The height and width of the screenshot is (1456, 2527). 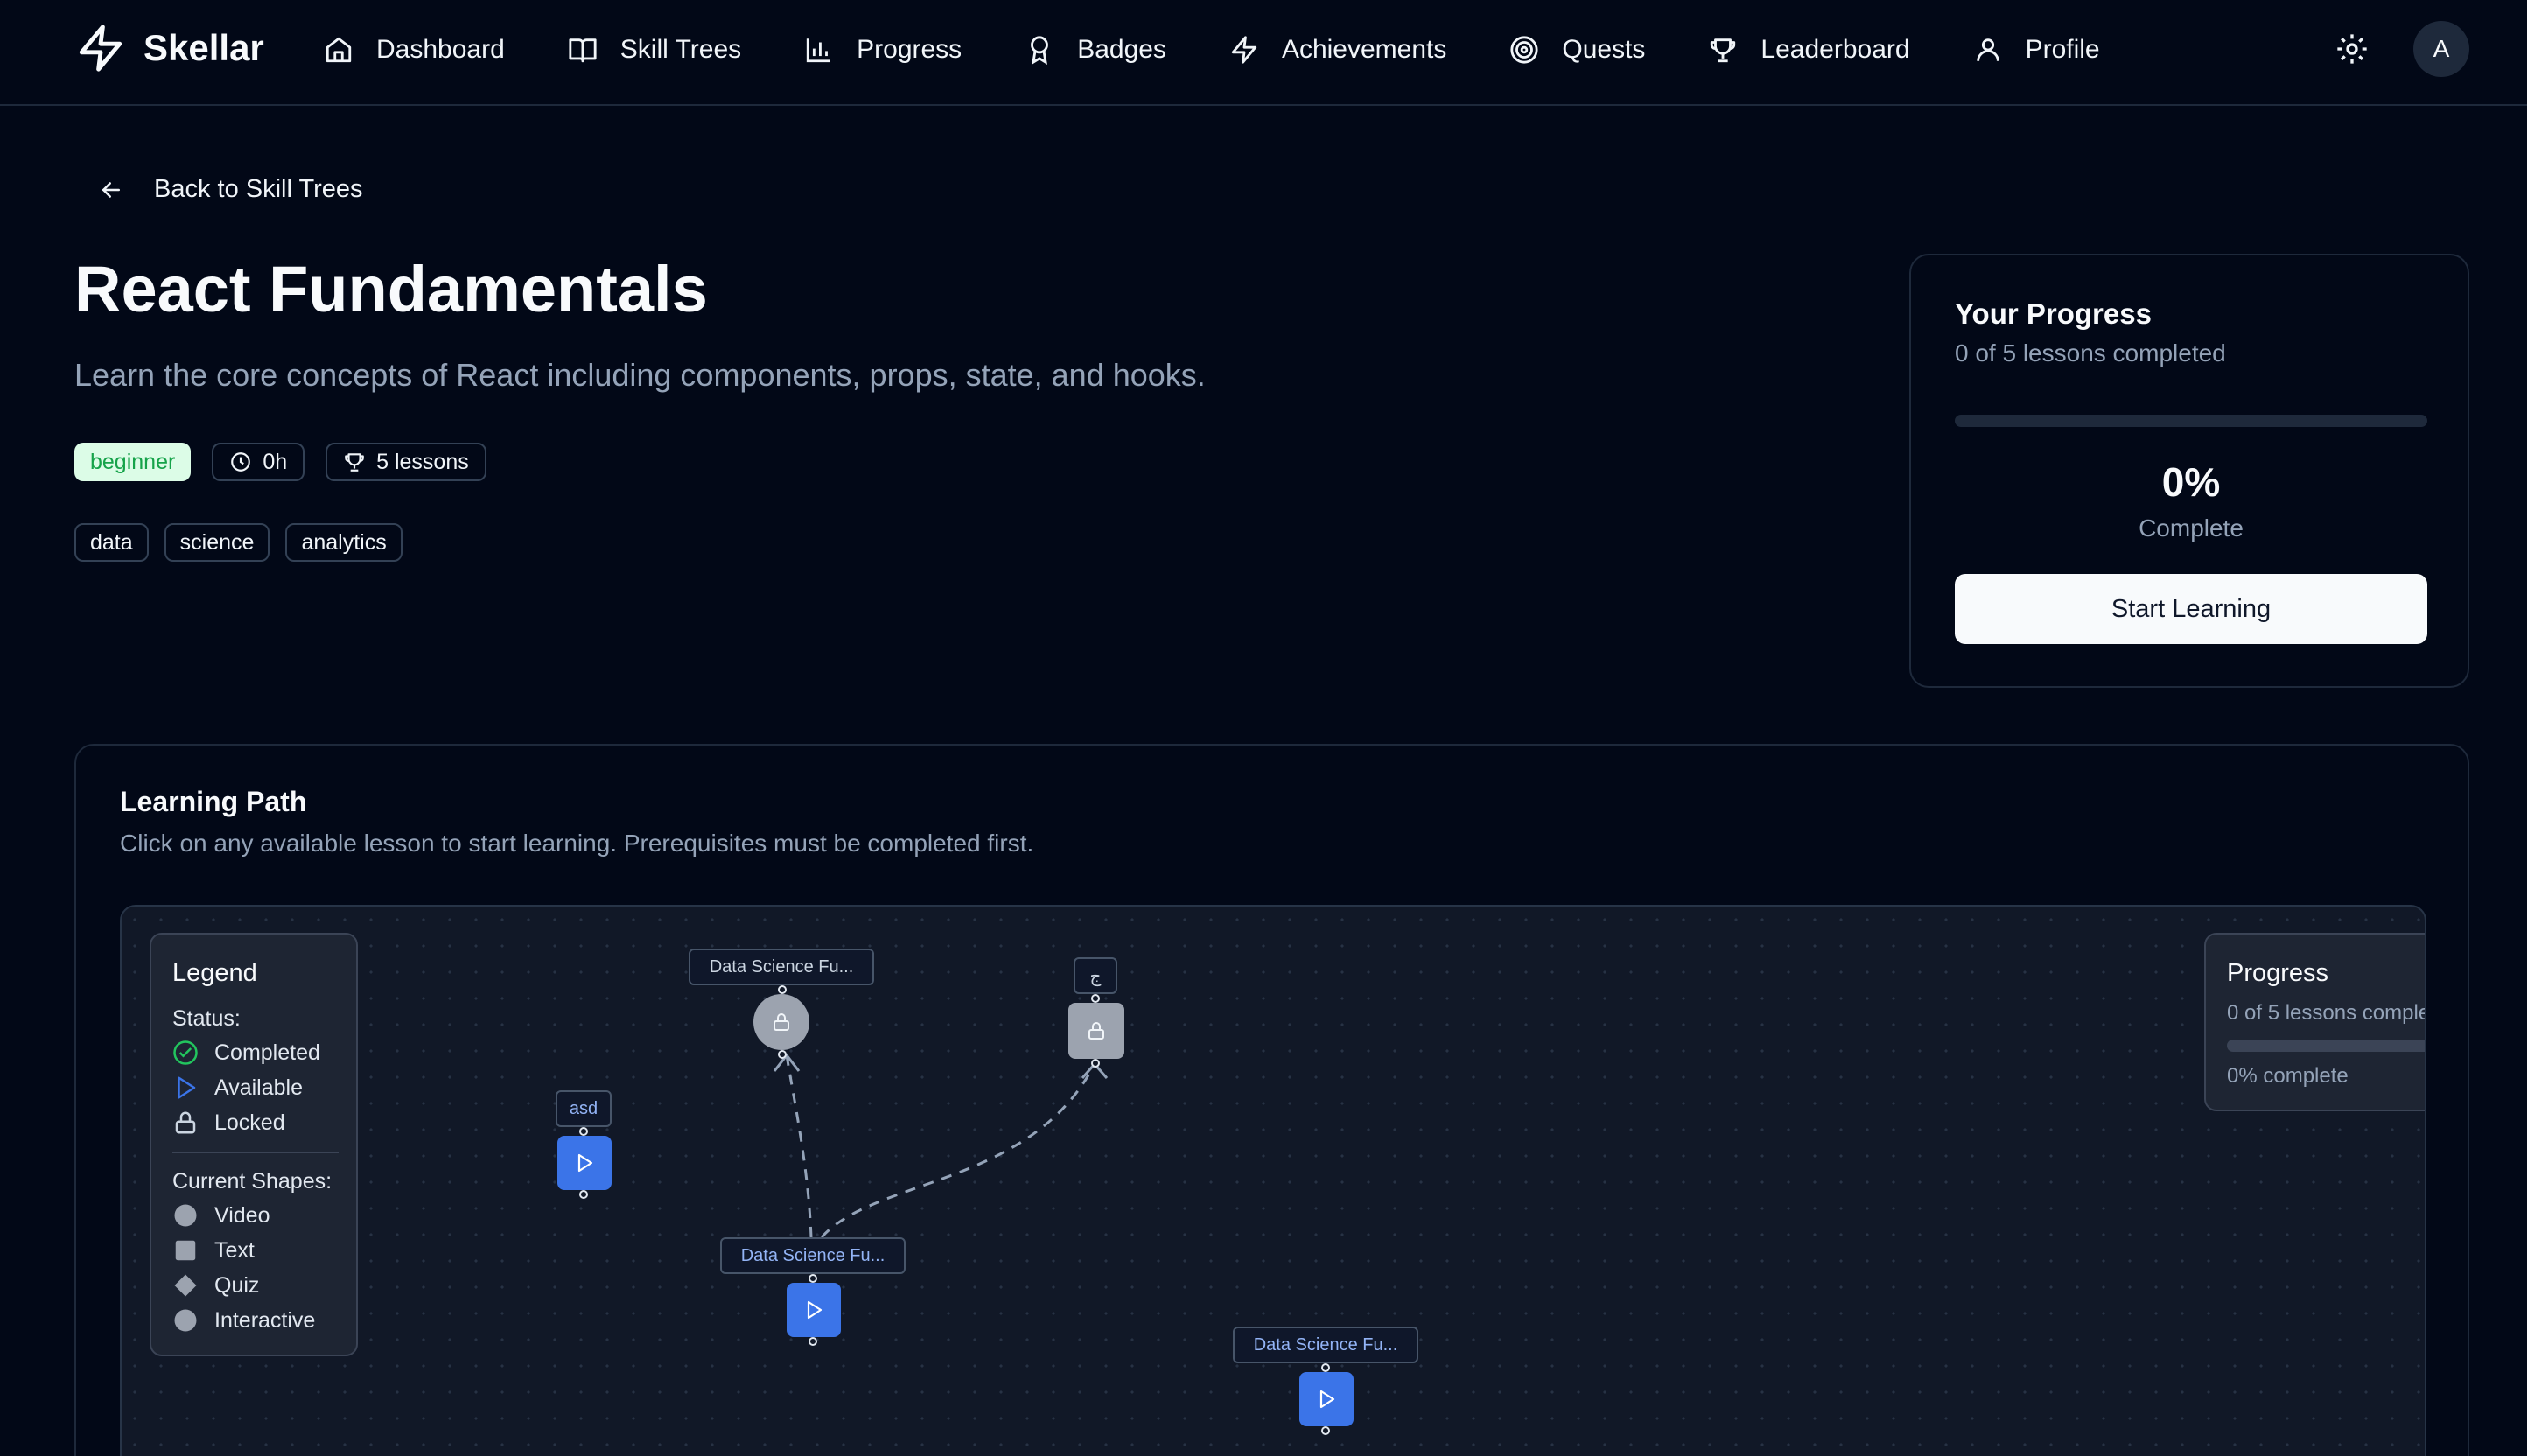 I want to click on nav-item-achievements: Achievements, so click(x=1337, y=50).